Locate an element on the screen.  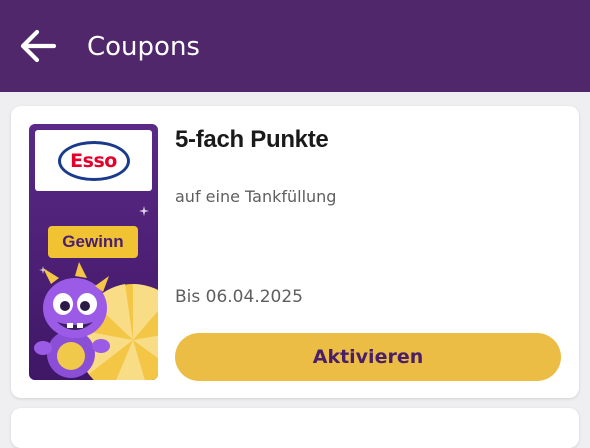
activate-button: Aktivieren is located at coordinates (368, 357).